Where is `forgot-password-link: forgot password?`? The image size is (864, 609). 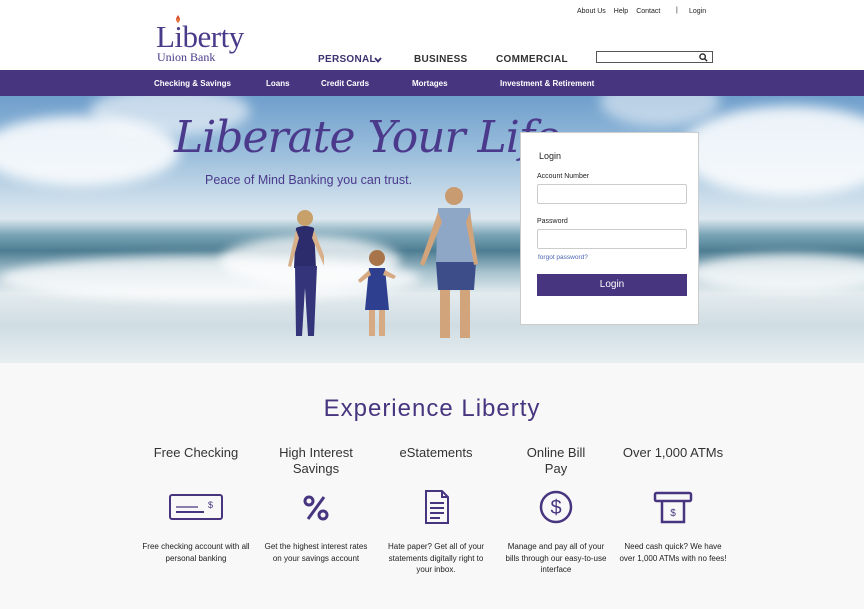
forgot-password-link: forgot password? is located at coordinates (563, 257).